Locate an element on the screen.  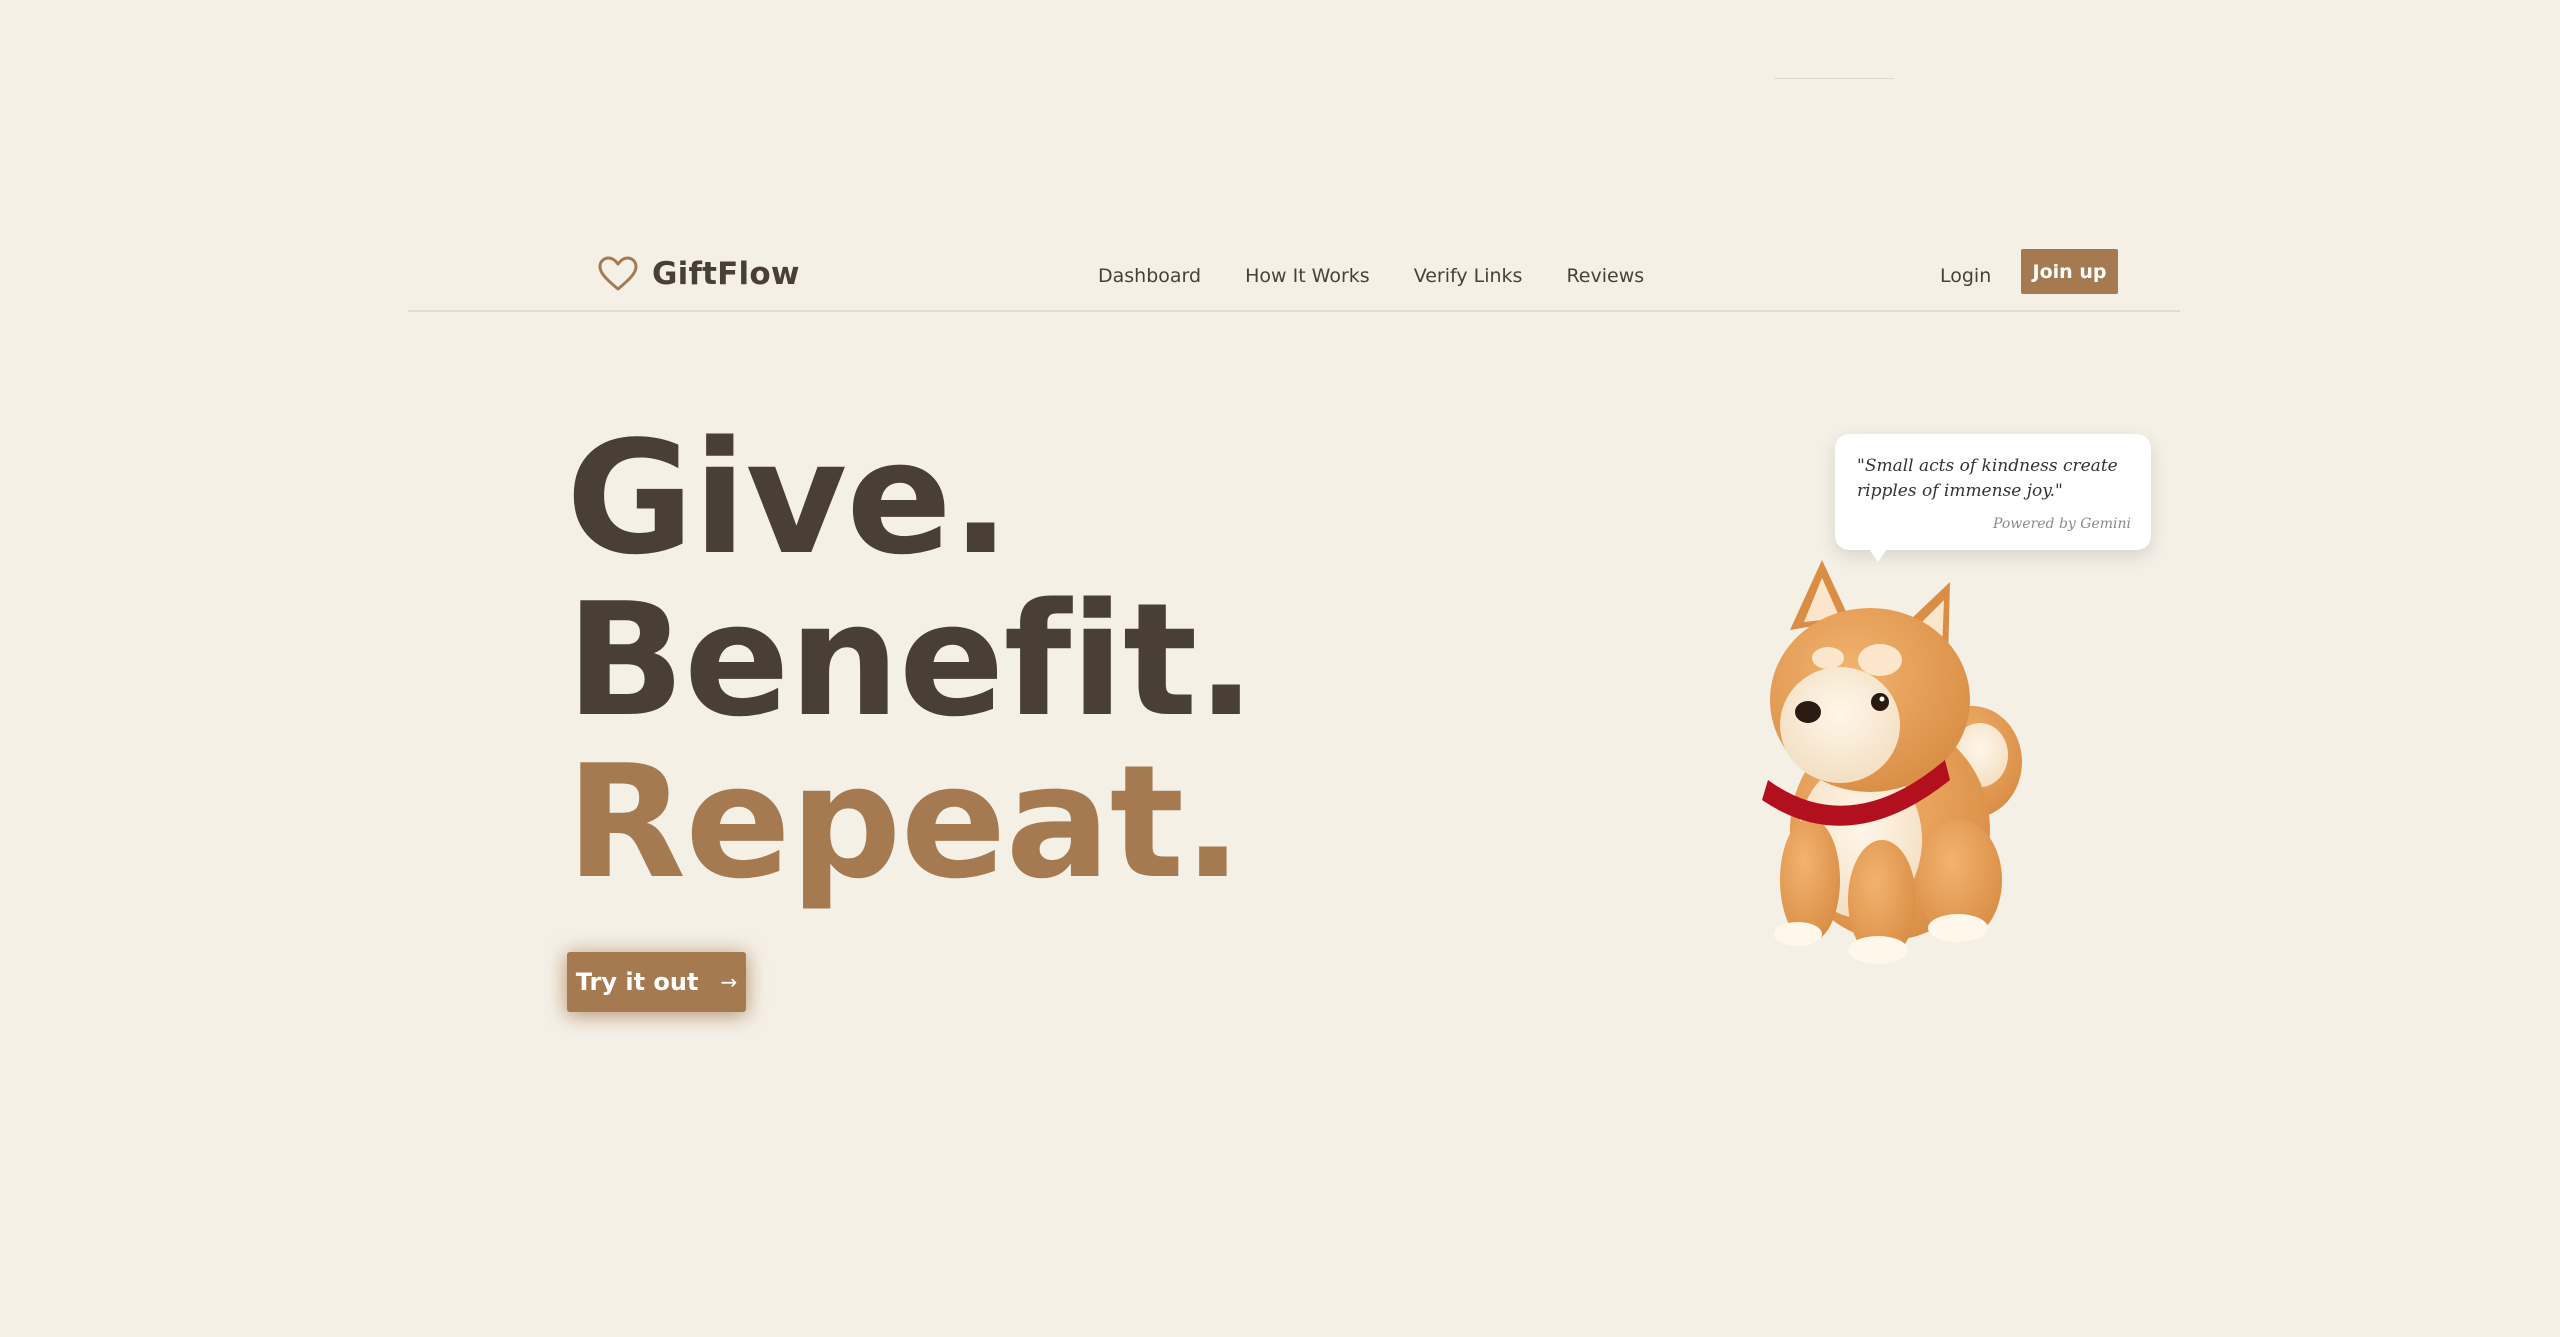
hero-line-repeat: Repeat. is located at coordinates (904, 822).